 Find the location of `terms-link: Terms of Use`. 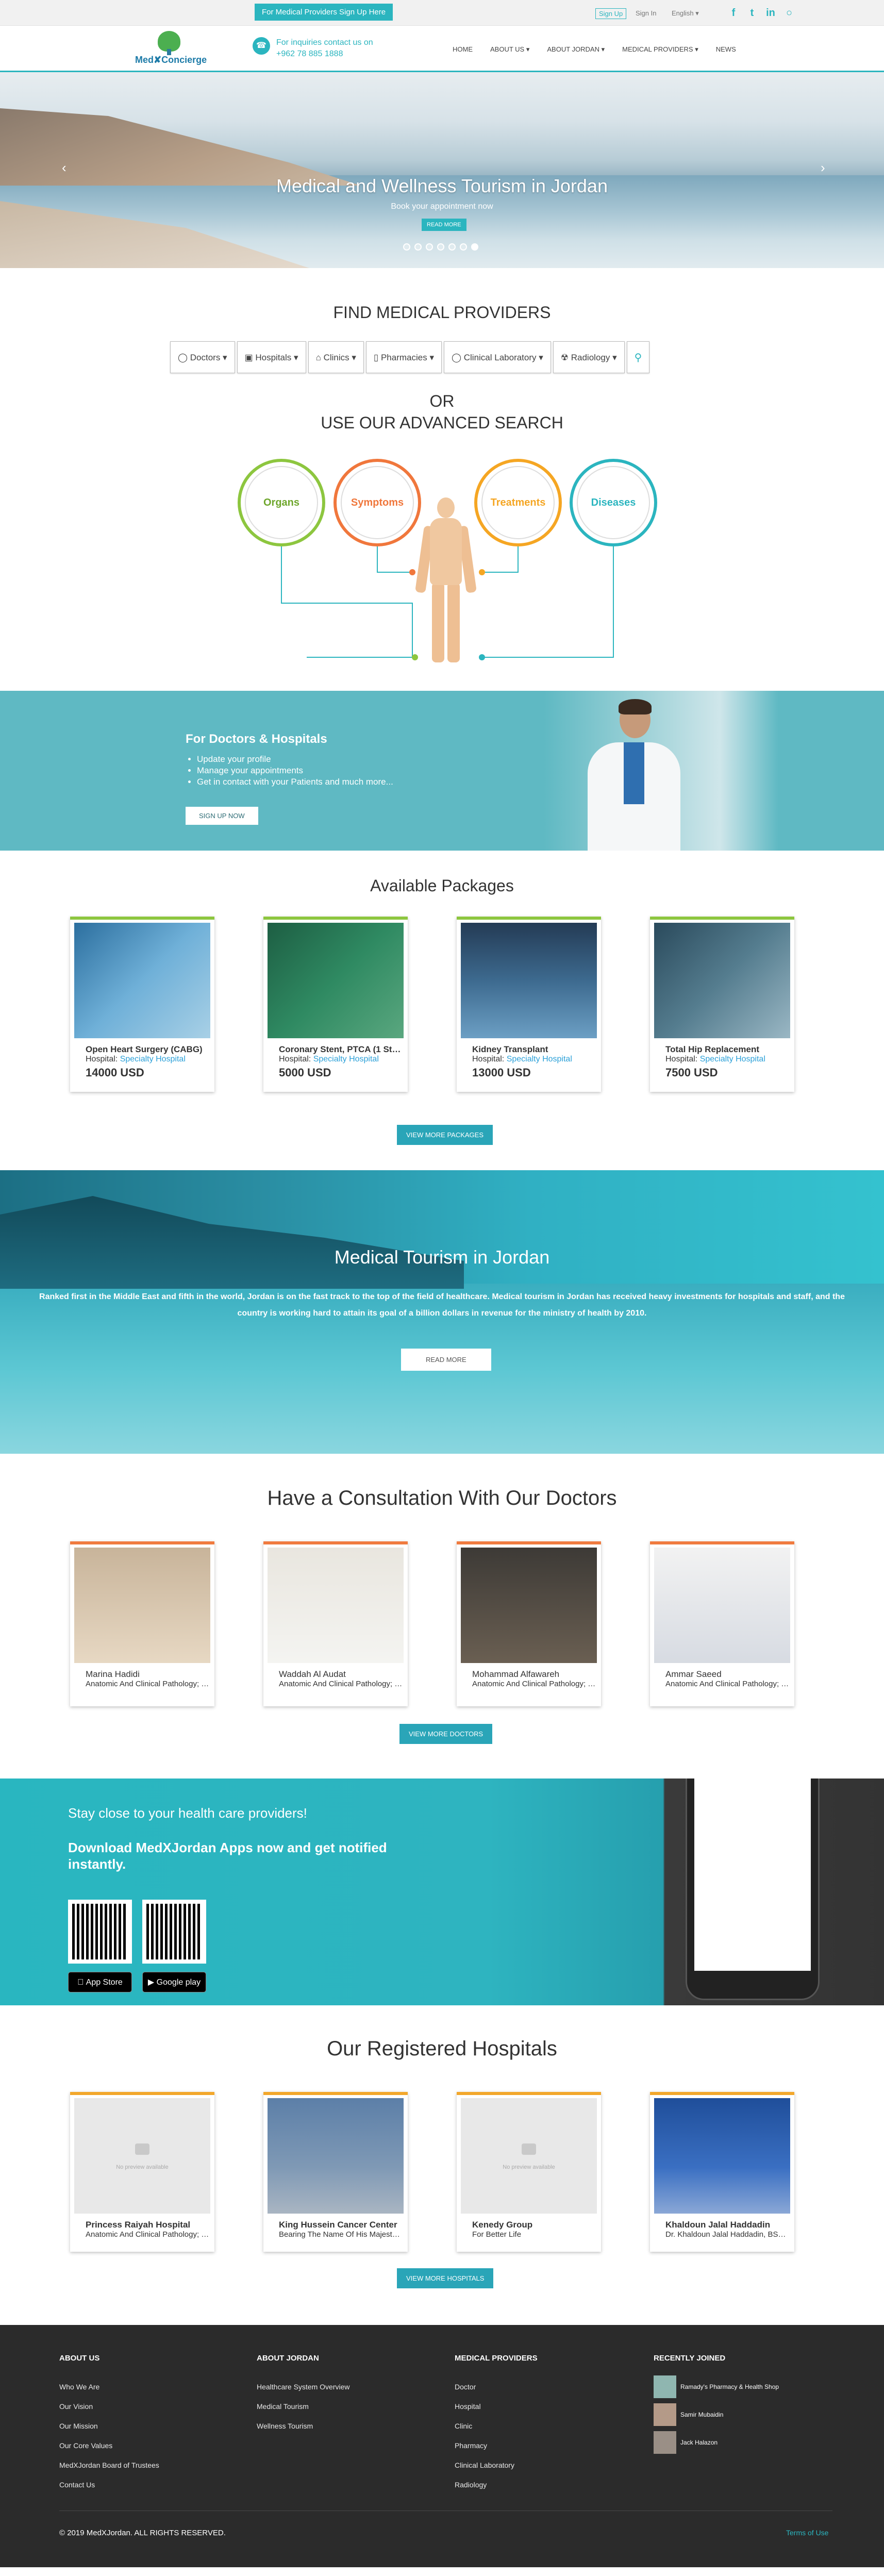

terms-link: Terms of Use is located at coordinates (807, 2533).